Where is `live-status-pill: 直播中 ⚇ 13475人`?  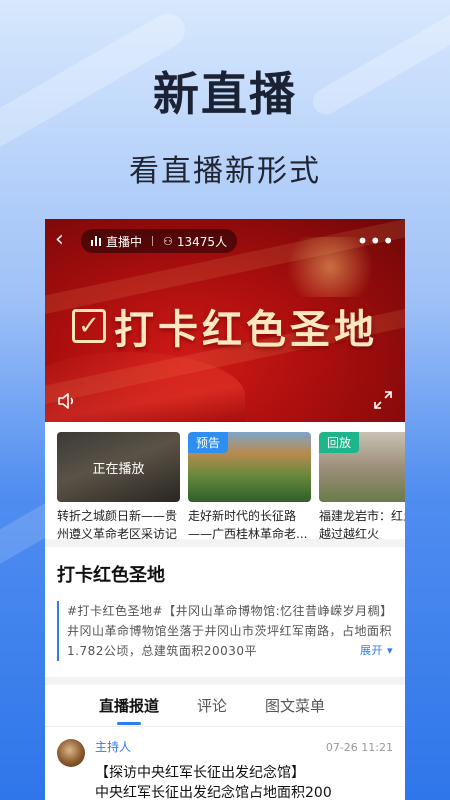
live-status-pill: 直播中 ⚇ 13475人 is located at coordinates (159, 241).